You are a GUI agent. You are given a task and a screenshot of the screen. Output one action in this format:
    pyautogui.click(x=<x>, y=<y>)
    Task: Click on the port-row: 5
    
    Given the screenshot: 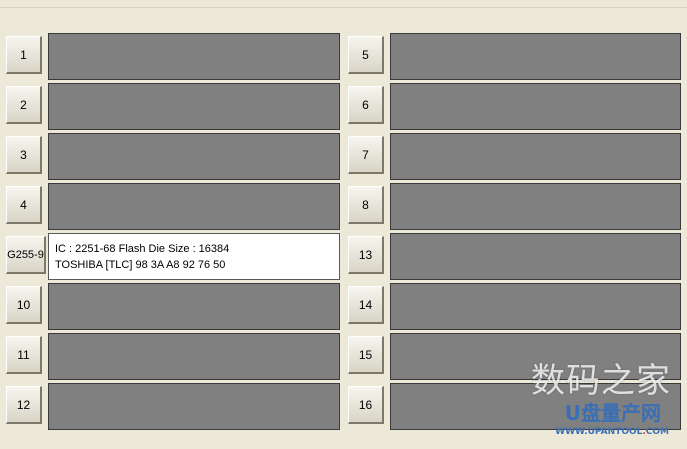 What is the action you would take?
    pyautogui.click(x=517, y=57)
    